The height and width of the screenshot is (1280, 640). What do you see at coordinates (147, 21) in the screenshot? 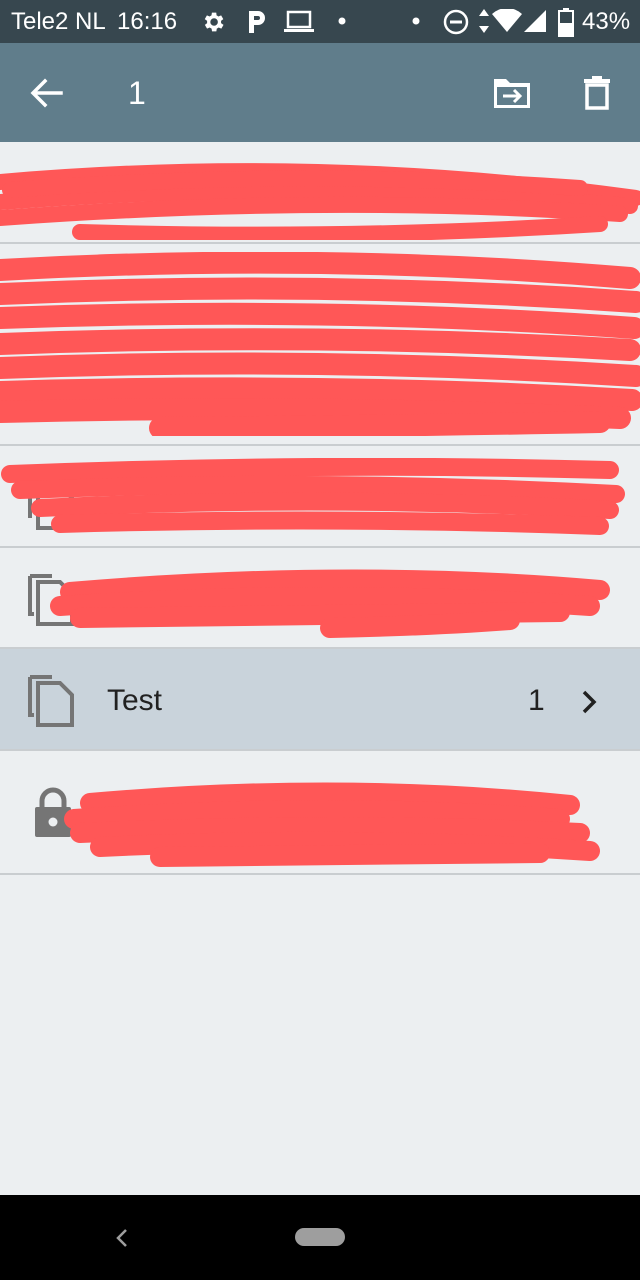
I see `clock: 16:16` at bounding box center [147, 21].